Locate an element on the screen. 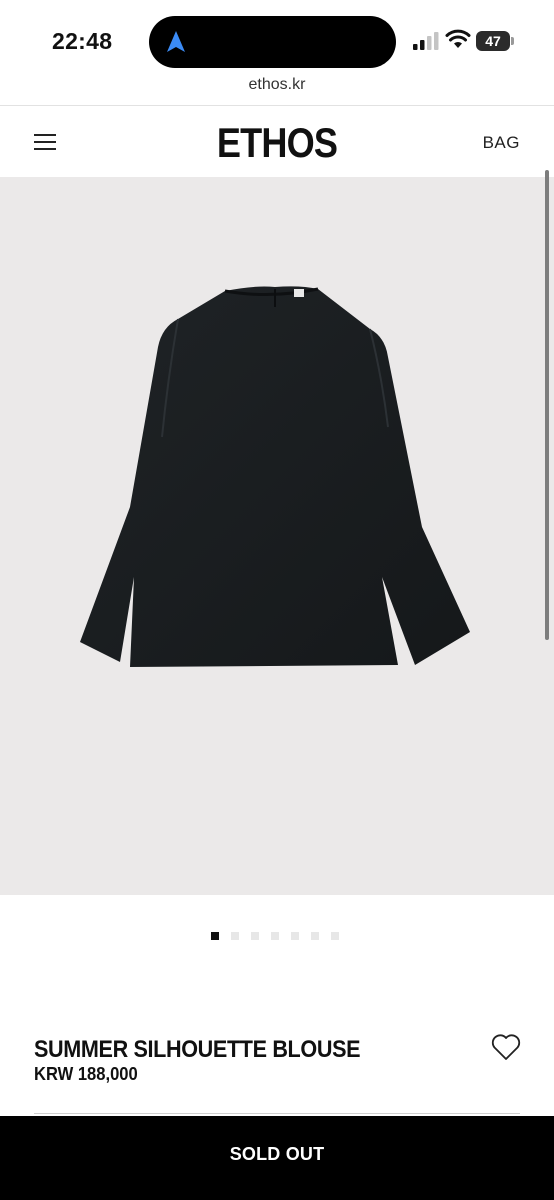  image-pager is located at coordinates (277, 937).